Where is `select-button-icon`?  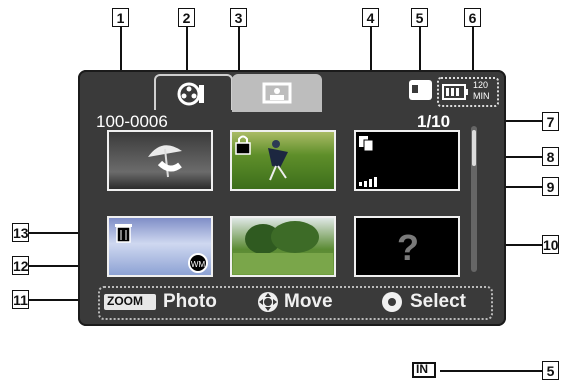 select-button-icon is located at coordinates (392, 302).